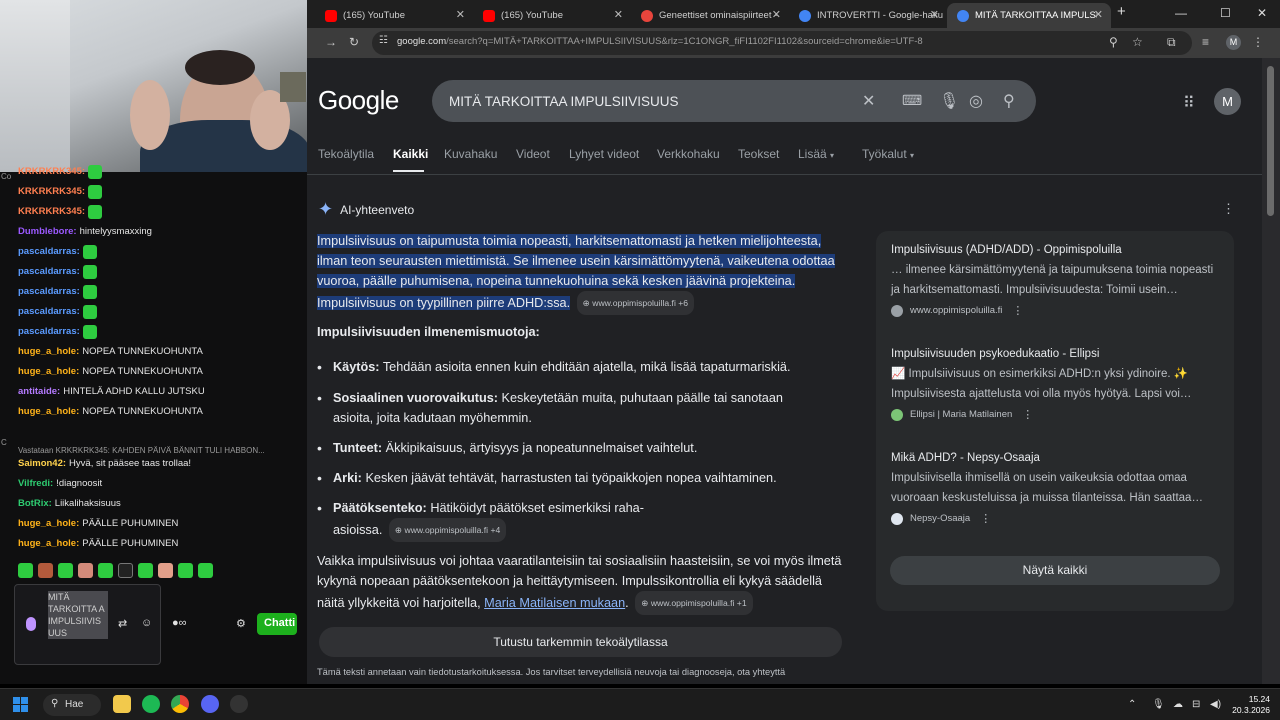 The image size is (1280, 720). Describe the element at coordinates (1225, 13) in the screenshot. I see `maximize-icon: ☐` at that location.